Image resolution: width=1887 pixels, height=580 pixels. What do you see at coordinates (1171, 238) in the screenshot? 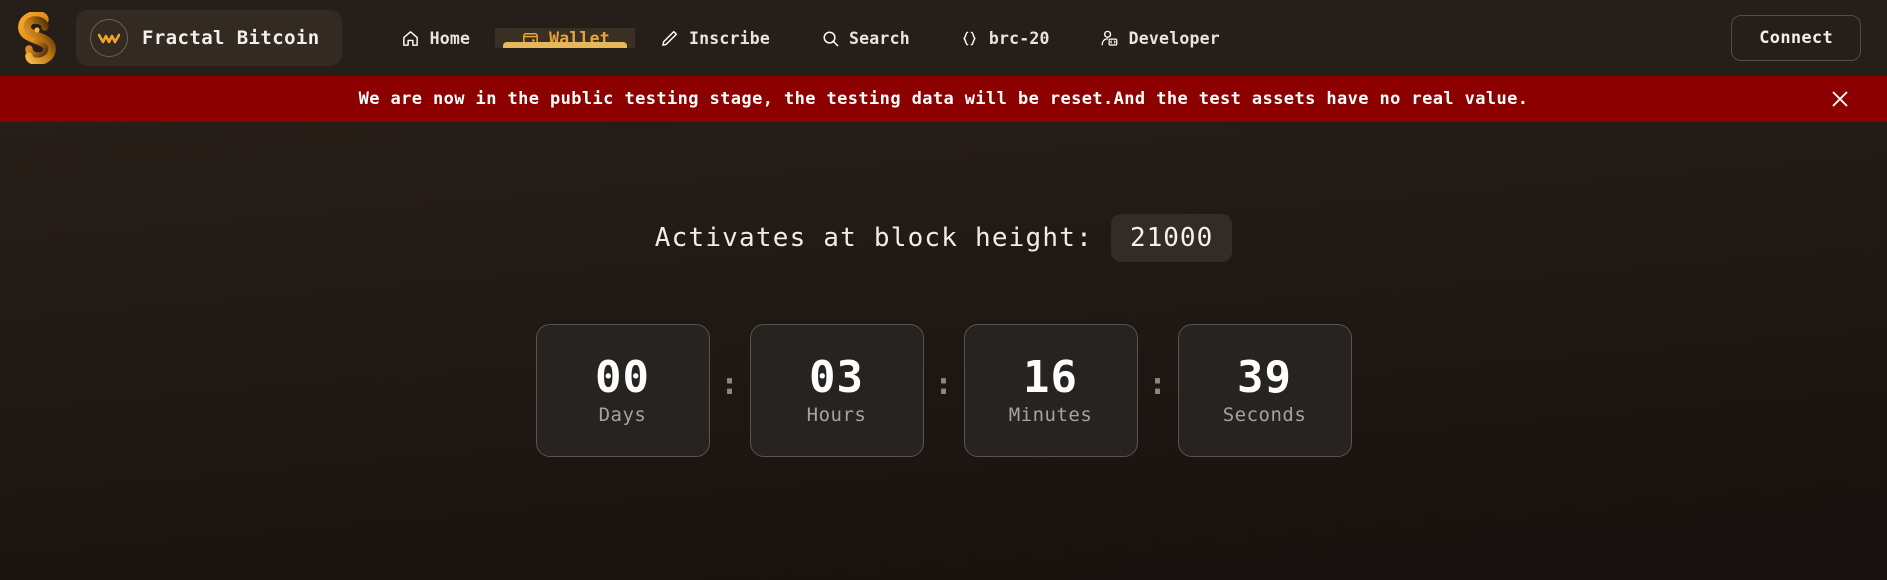
I see `block-height-badge: 21000` at bounding box center [1171, 238].